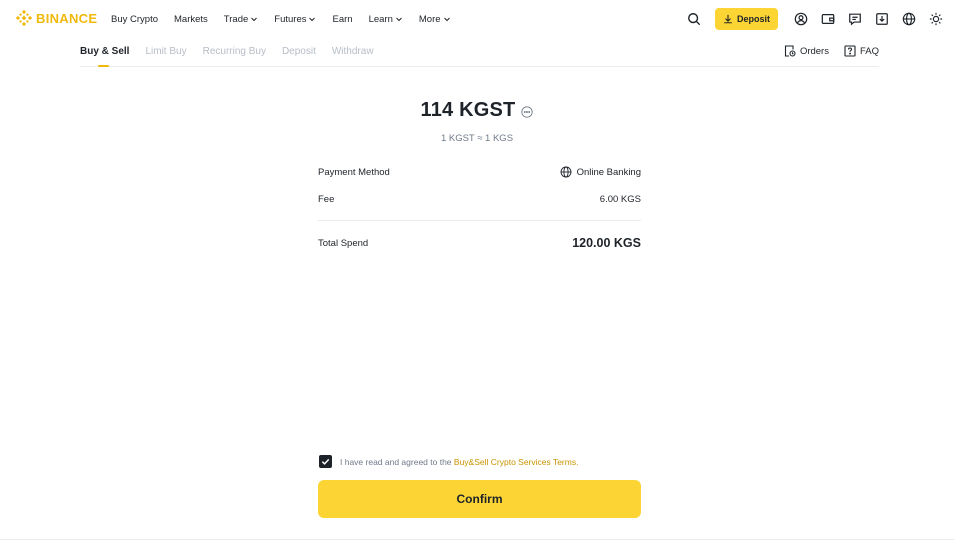  I want to click on faq-label: FAQ, so click(869, 51).